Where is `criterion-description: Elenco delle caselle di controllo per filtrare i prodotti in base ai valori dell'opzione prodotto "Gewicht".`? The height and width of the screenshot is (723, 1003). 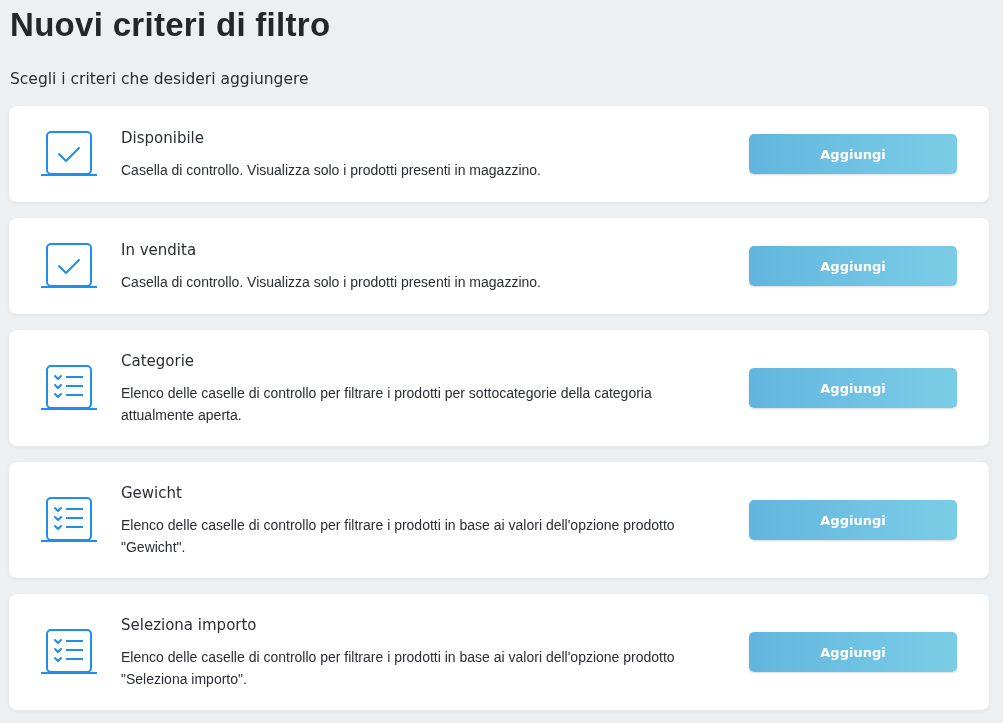 criterion-description: Elenco delle caselle di controllo per filtrare i prodotti in base ai valori dell'opzione prodotto "Gewicht". is located at coordinates (398, 536).